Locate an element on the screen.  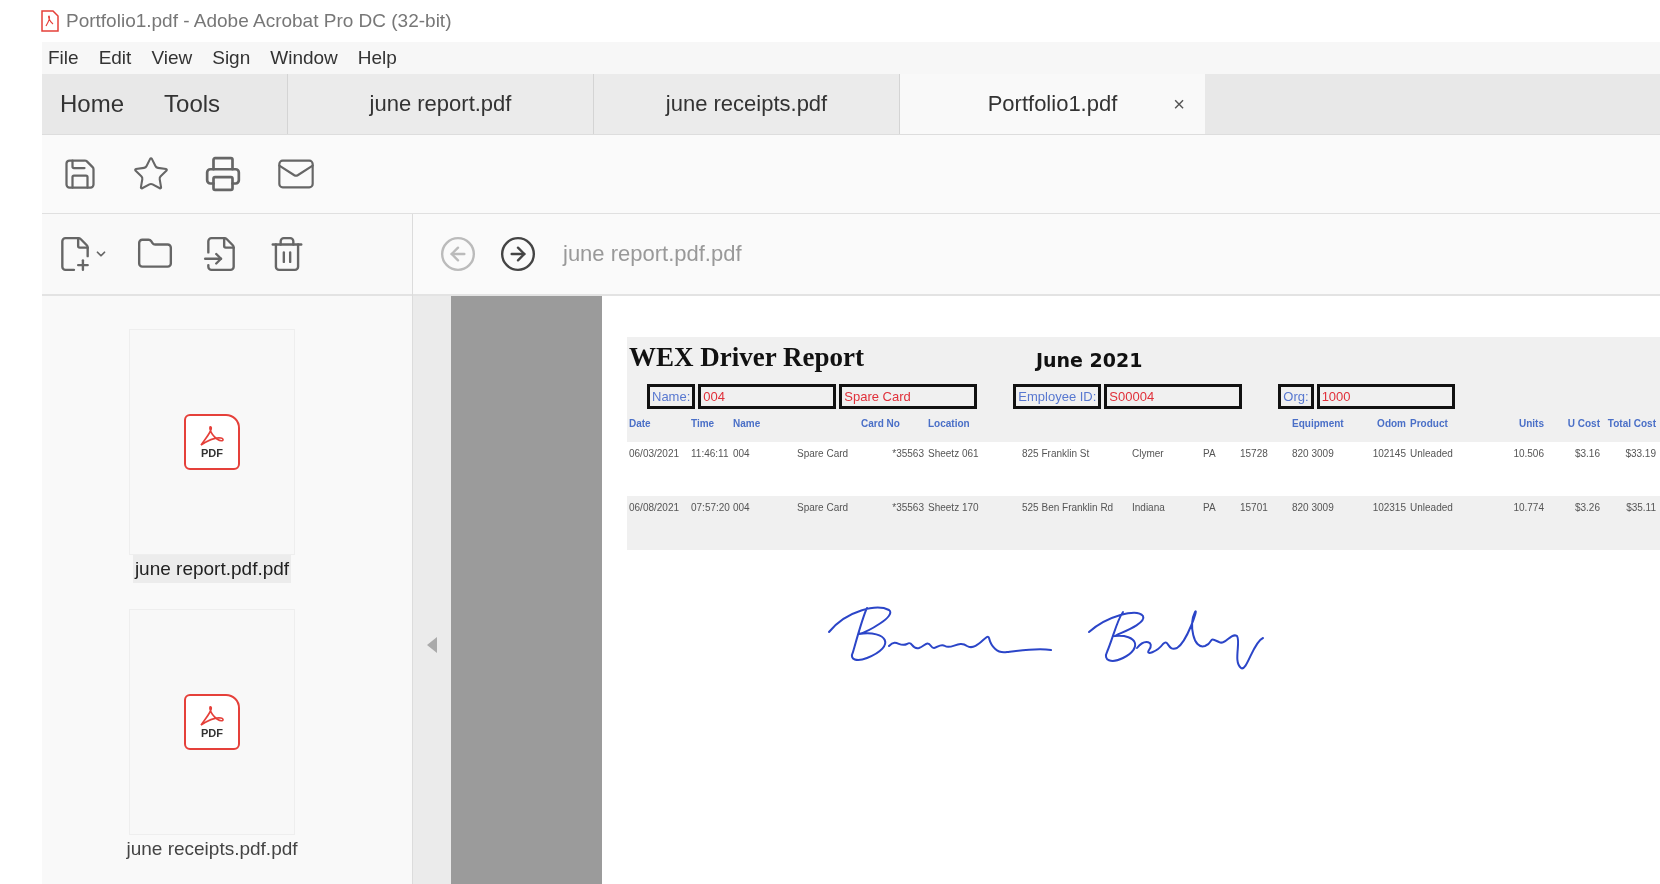
column-header: Location is located at coordinates (949, 424).